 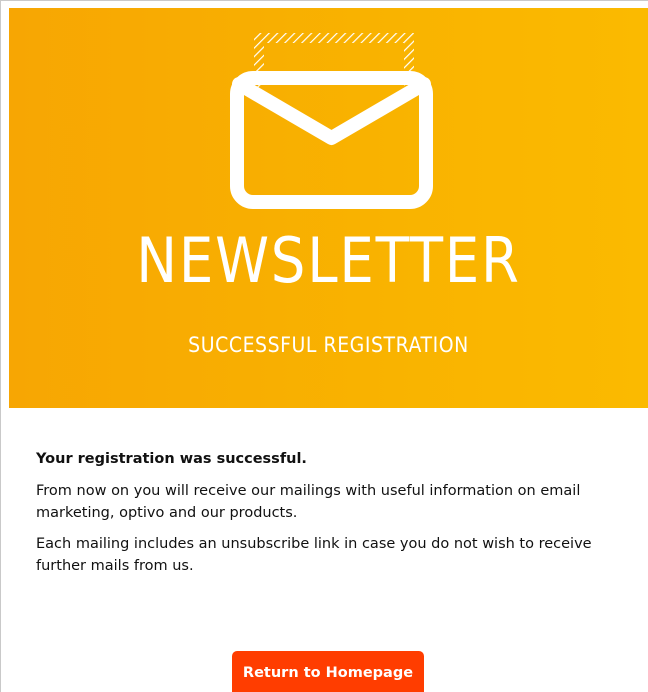 What do you see at coordinates (328, 260) in the screenshot?
I see `newsletter-title: NEWSLETTER` at bounding box center [328, 260].